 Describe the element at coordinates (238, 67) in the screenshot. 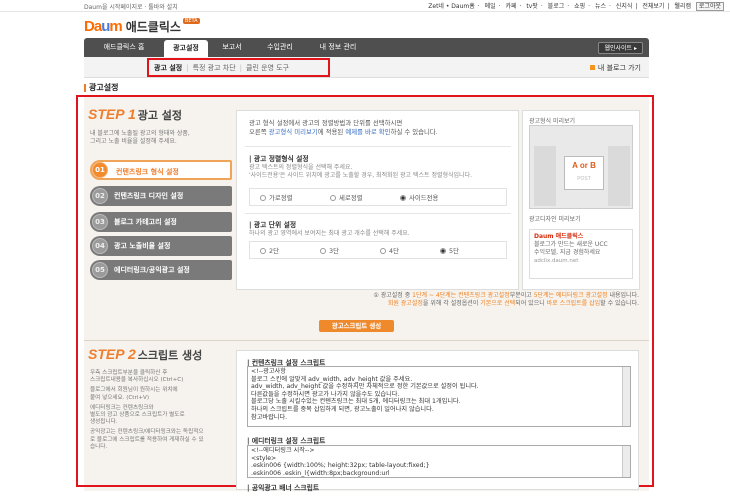

I see `highlight-box-subnav` at that location.